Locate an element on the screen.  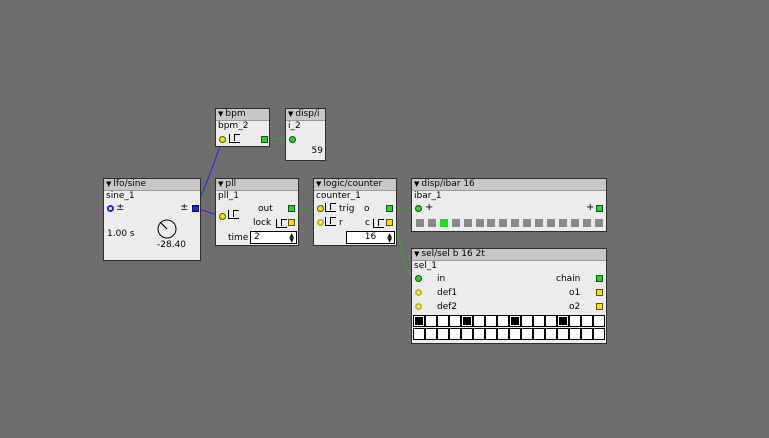
inlet-label: ± is located at coordinates (120, 207).